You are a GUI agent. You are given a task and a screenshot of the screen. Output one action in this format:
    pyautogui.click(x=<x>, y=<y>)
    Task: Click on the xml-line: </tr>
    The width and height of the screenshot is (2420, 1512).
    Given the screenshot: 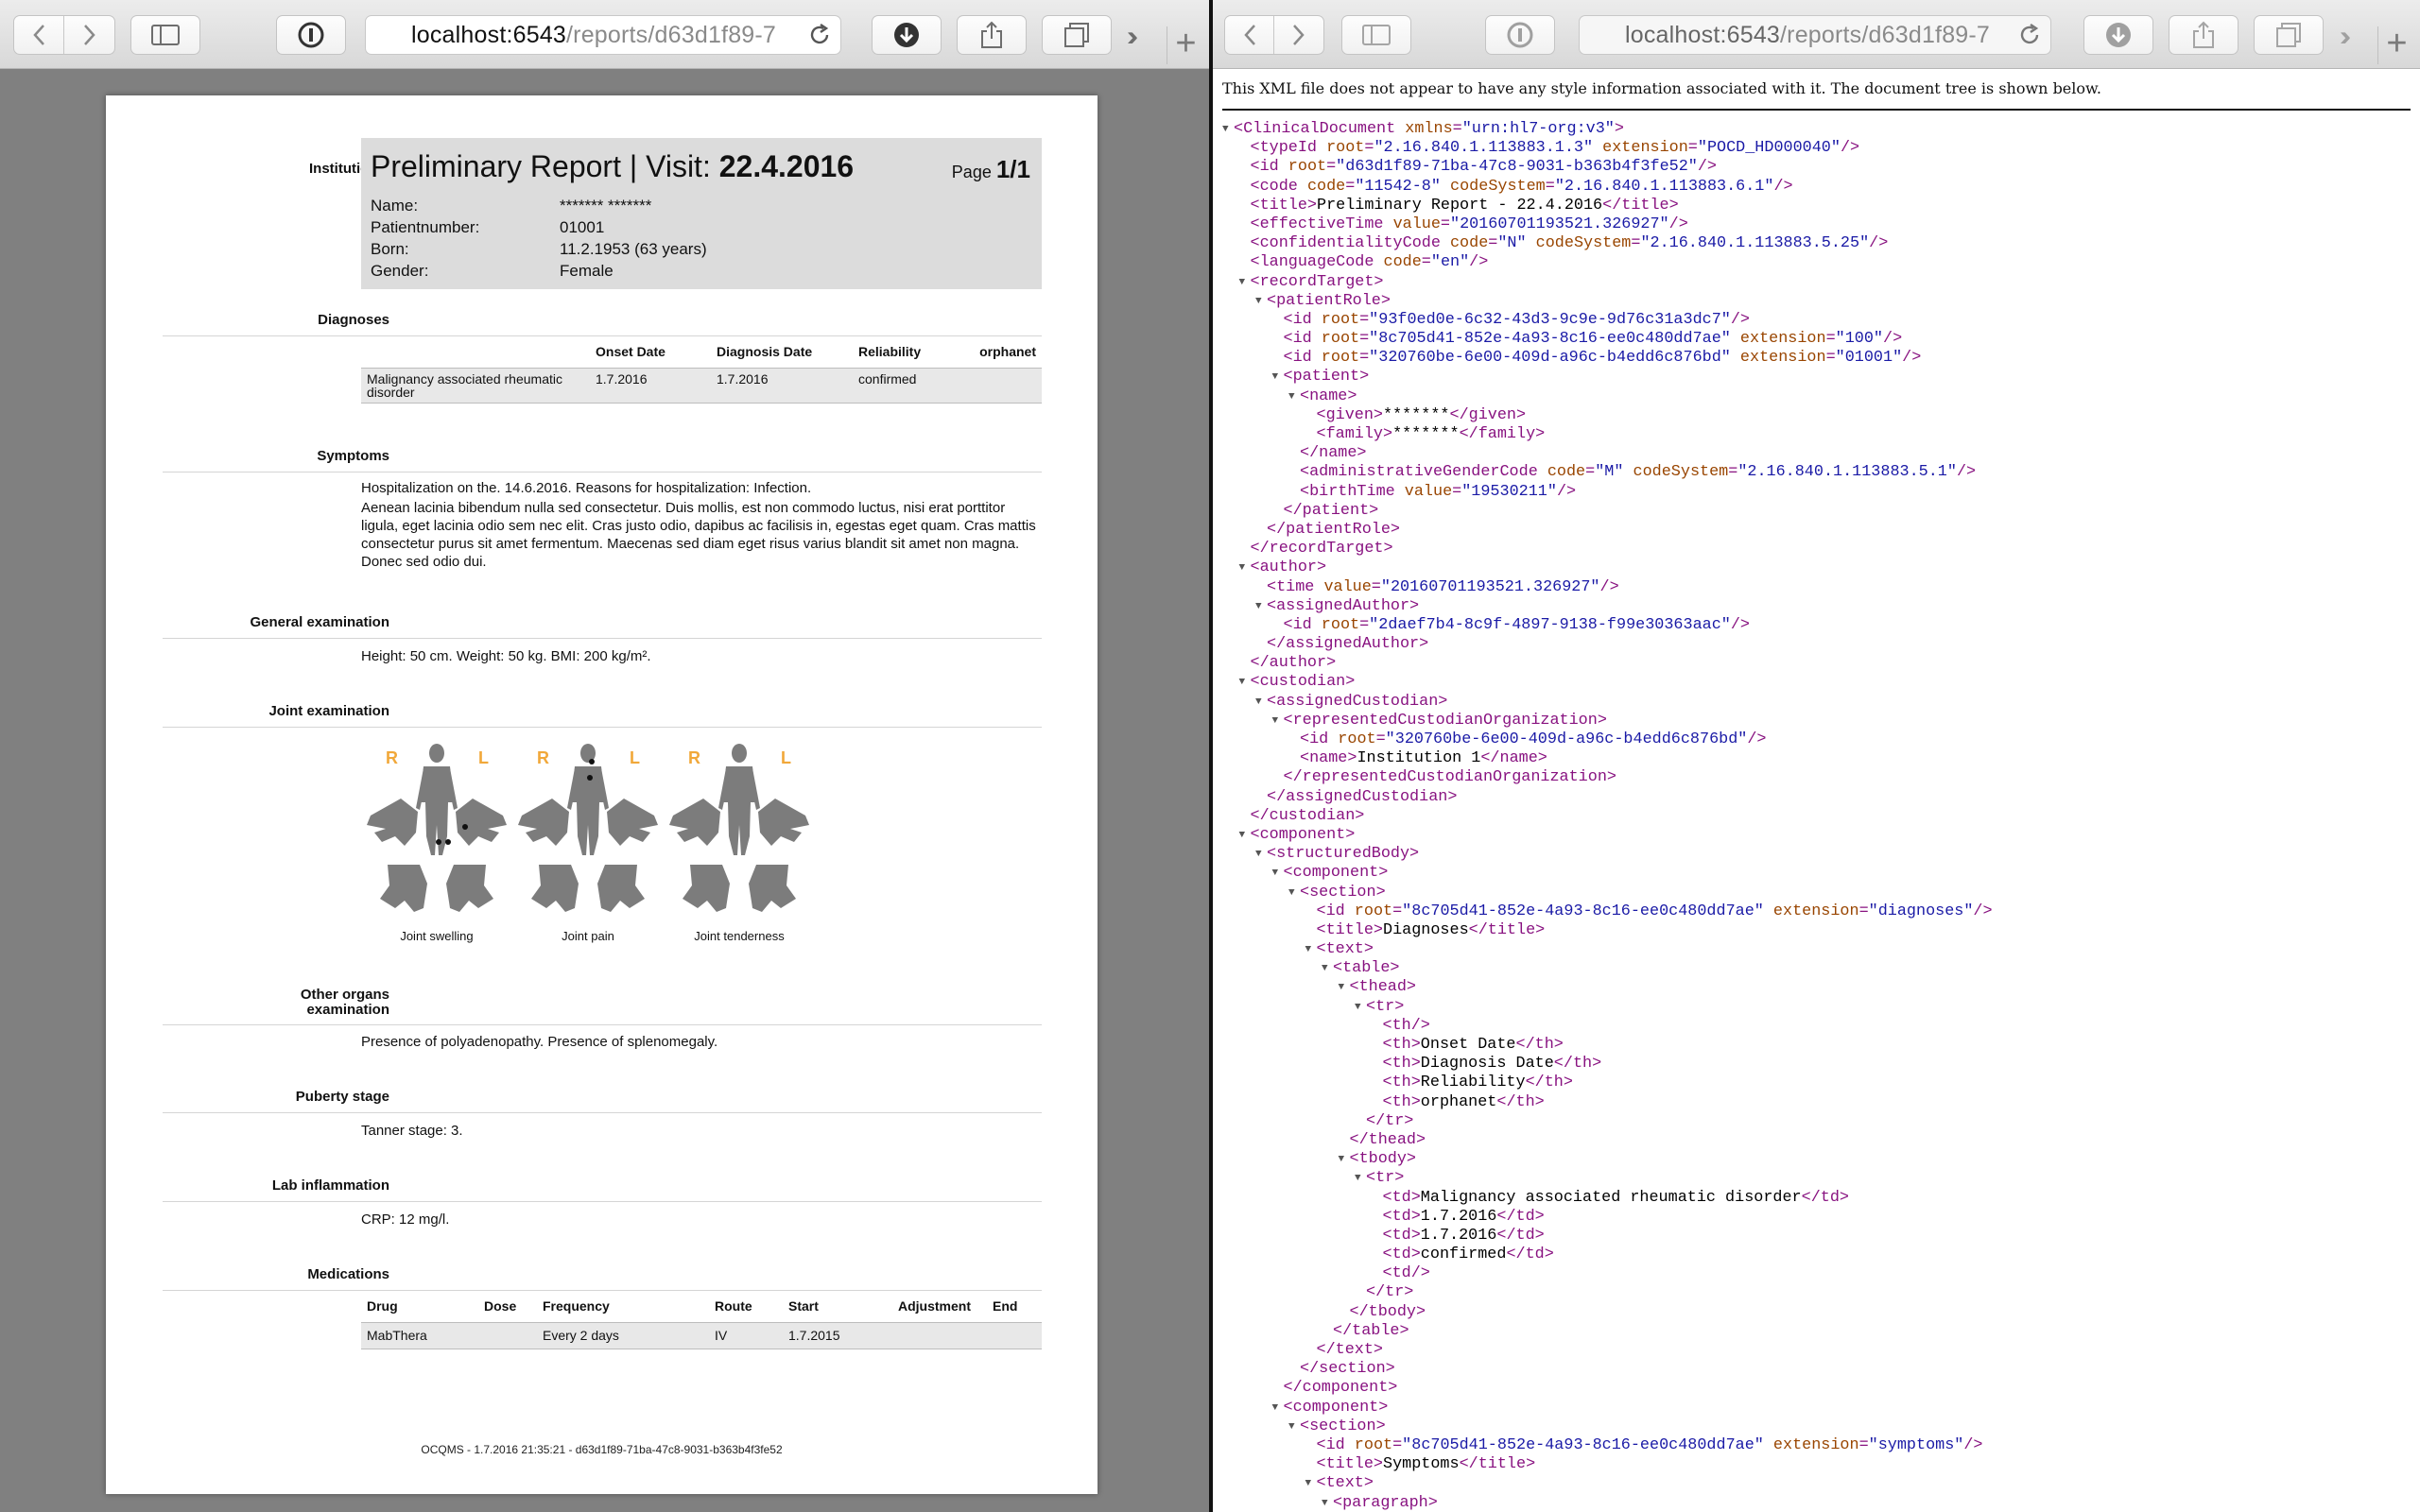 What is the action you would take?
    pyautogui.click(x=1816, y=1121)
    